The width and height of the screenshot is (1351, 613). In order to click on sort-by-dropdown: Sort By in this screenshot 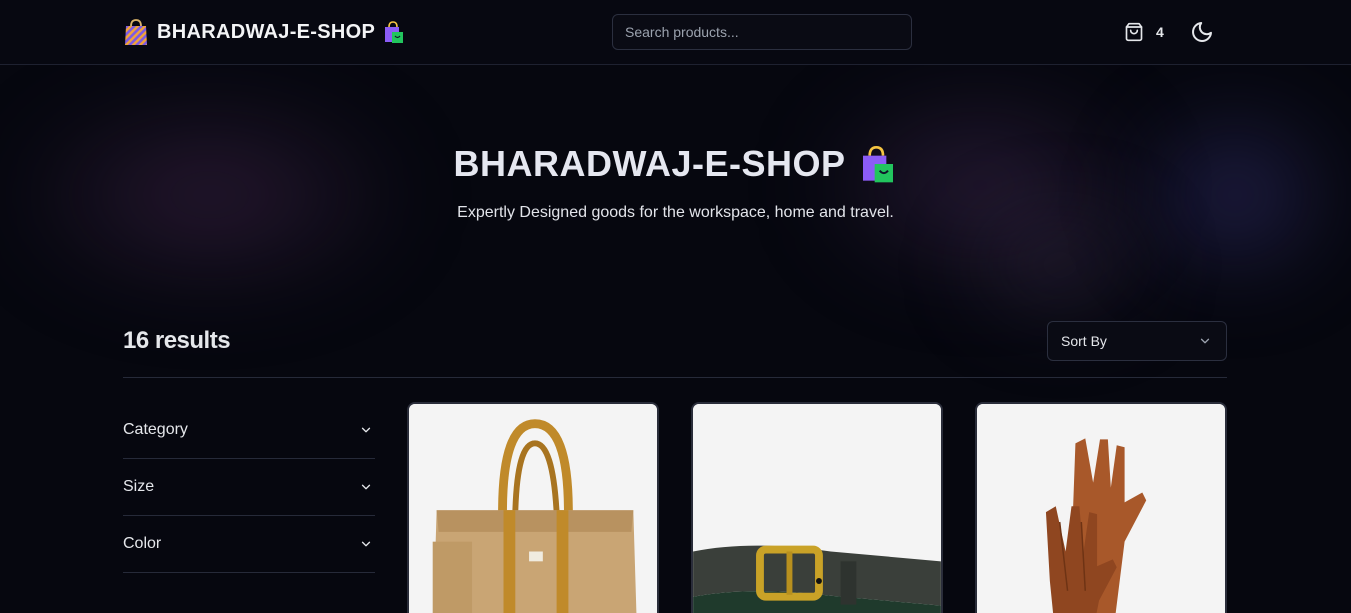, I will do `click(1137, 341)`.